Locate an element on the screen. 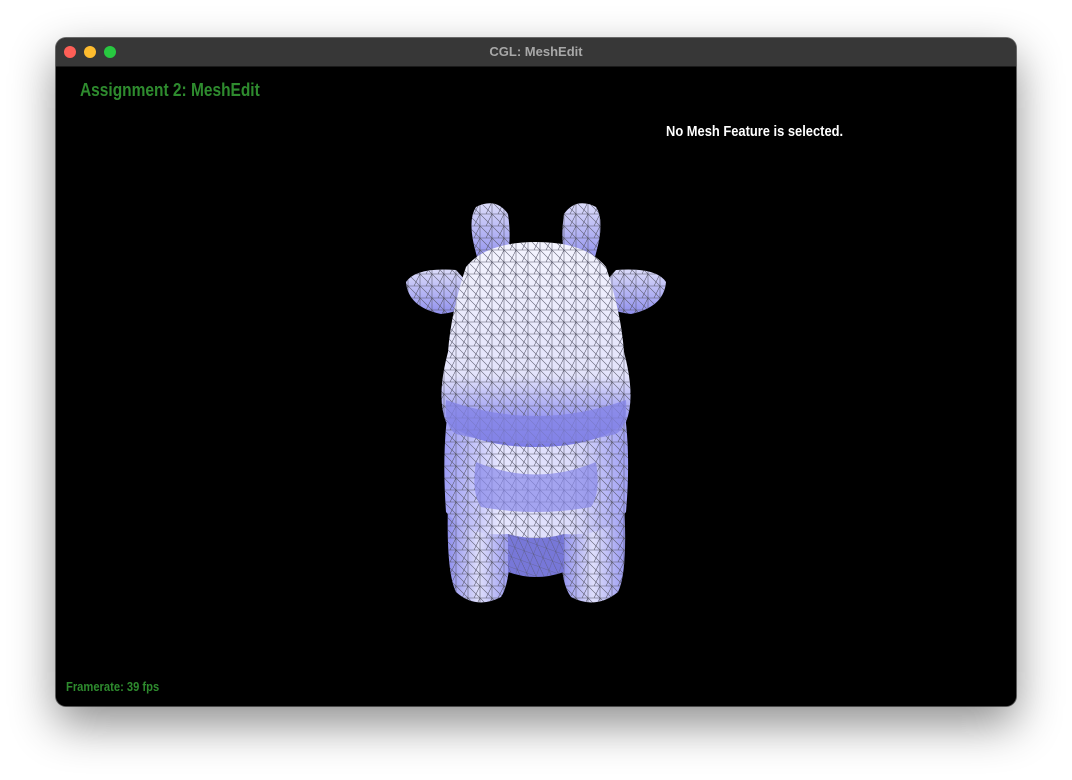 The width and height of the screenshot is (1072, 780). title-bar: CGL: MeshEdit is located at coordinates (536, 52).